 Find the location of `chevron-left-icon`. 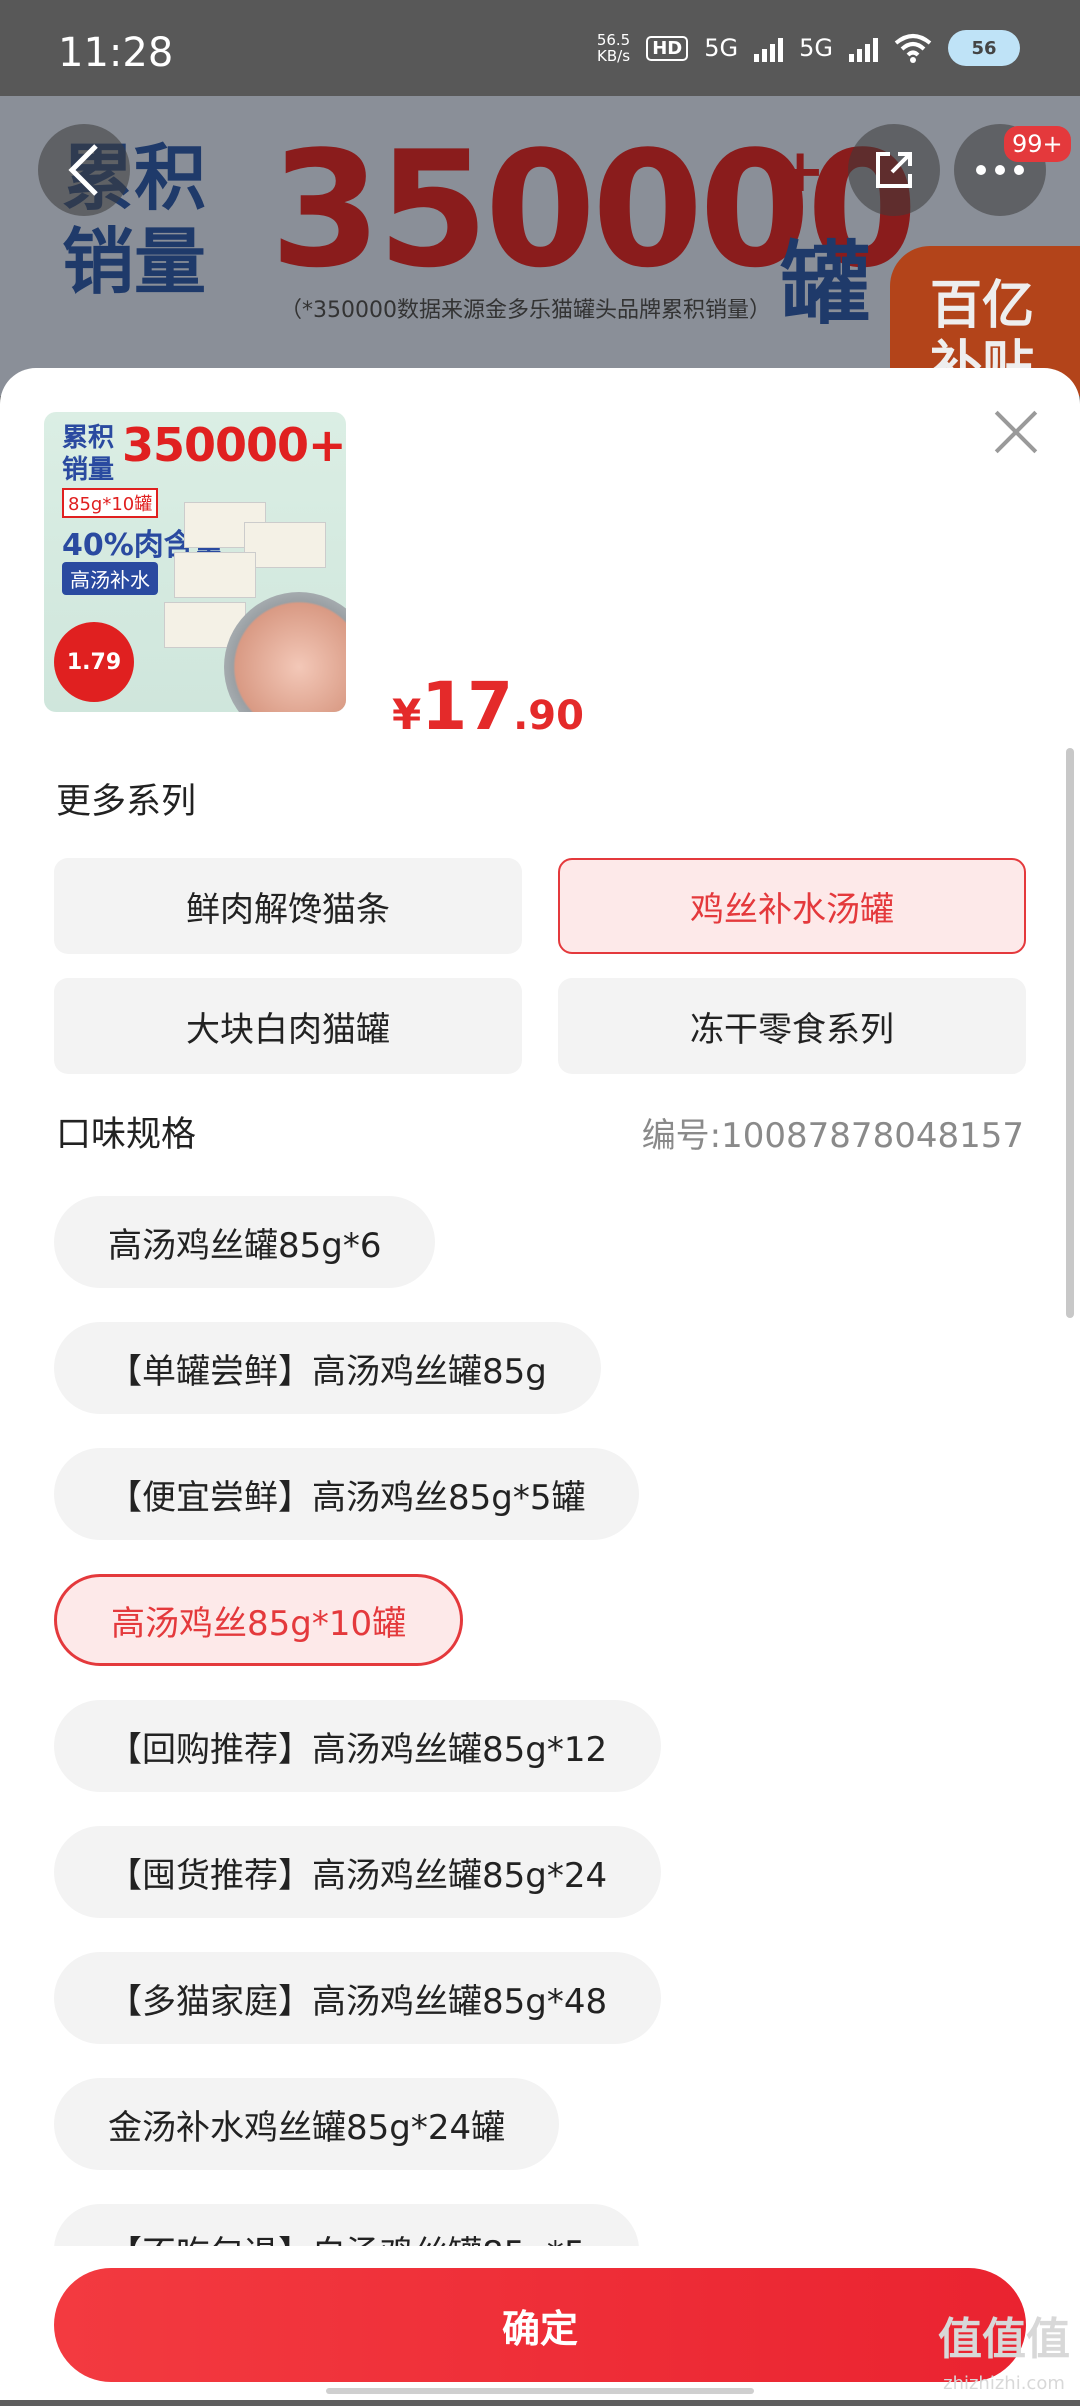

chevron-left-icon is located at coordinates (83, 170).